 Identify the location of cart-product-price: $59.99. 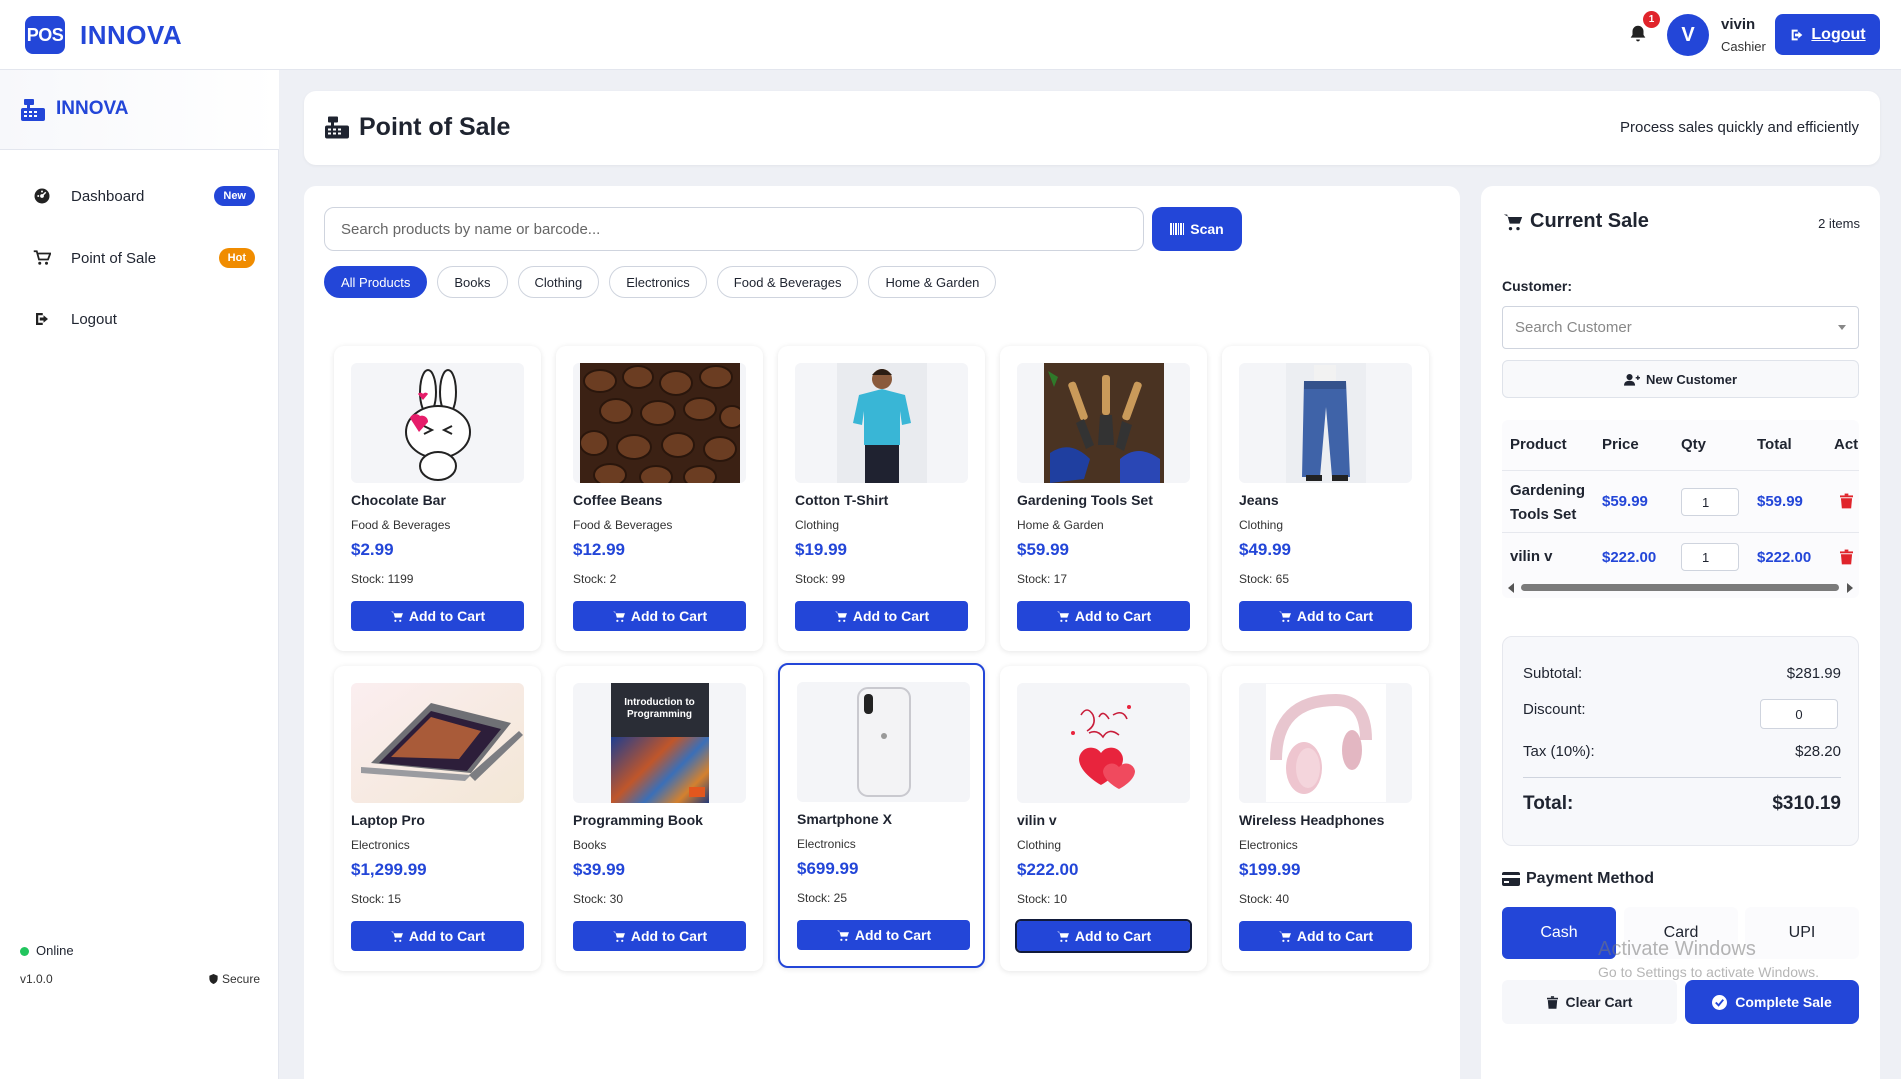
(1625, 501).